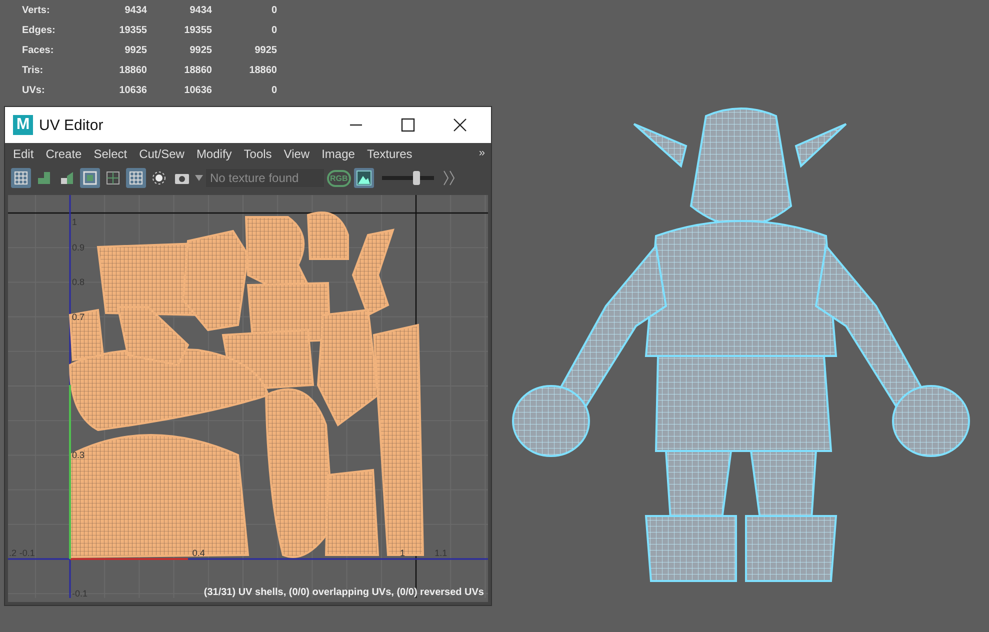 The image size is (989, 632). I want to click on menu-overflow: », so click(481, 154).